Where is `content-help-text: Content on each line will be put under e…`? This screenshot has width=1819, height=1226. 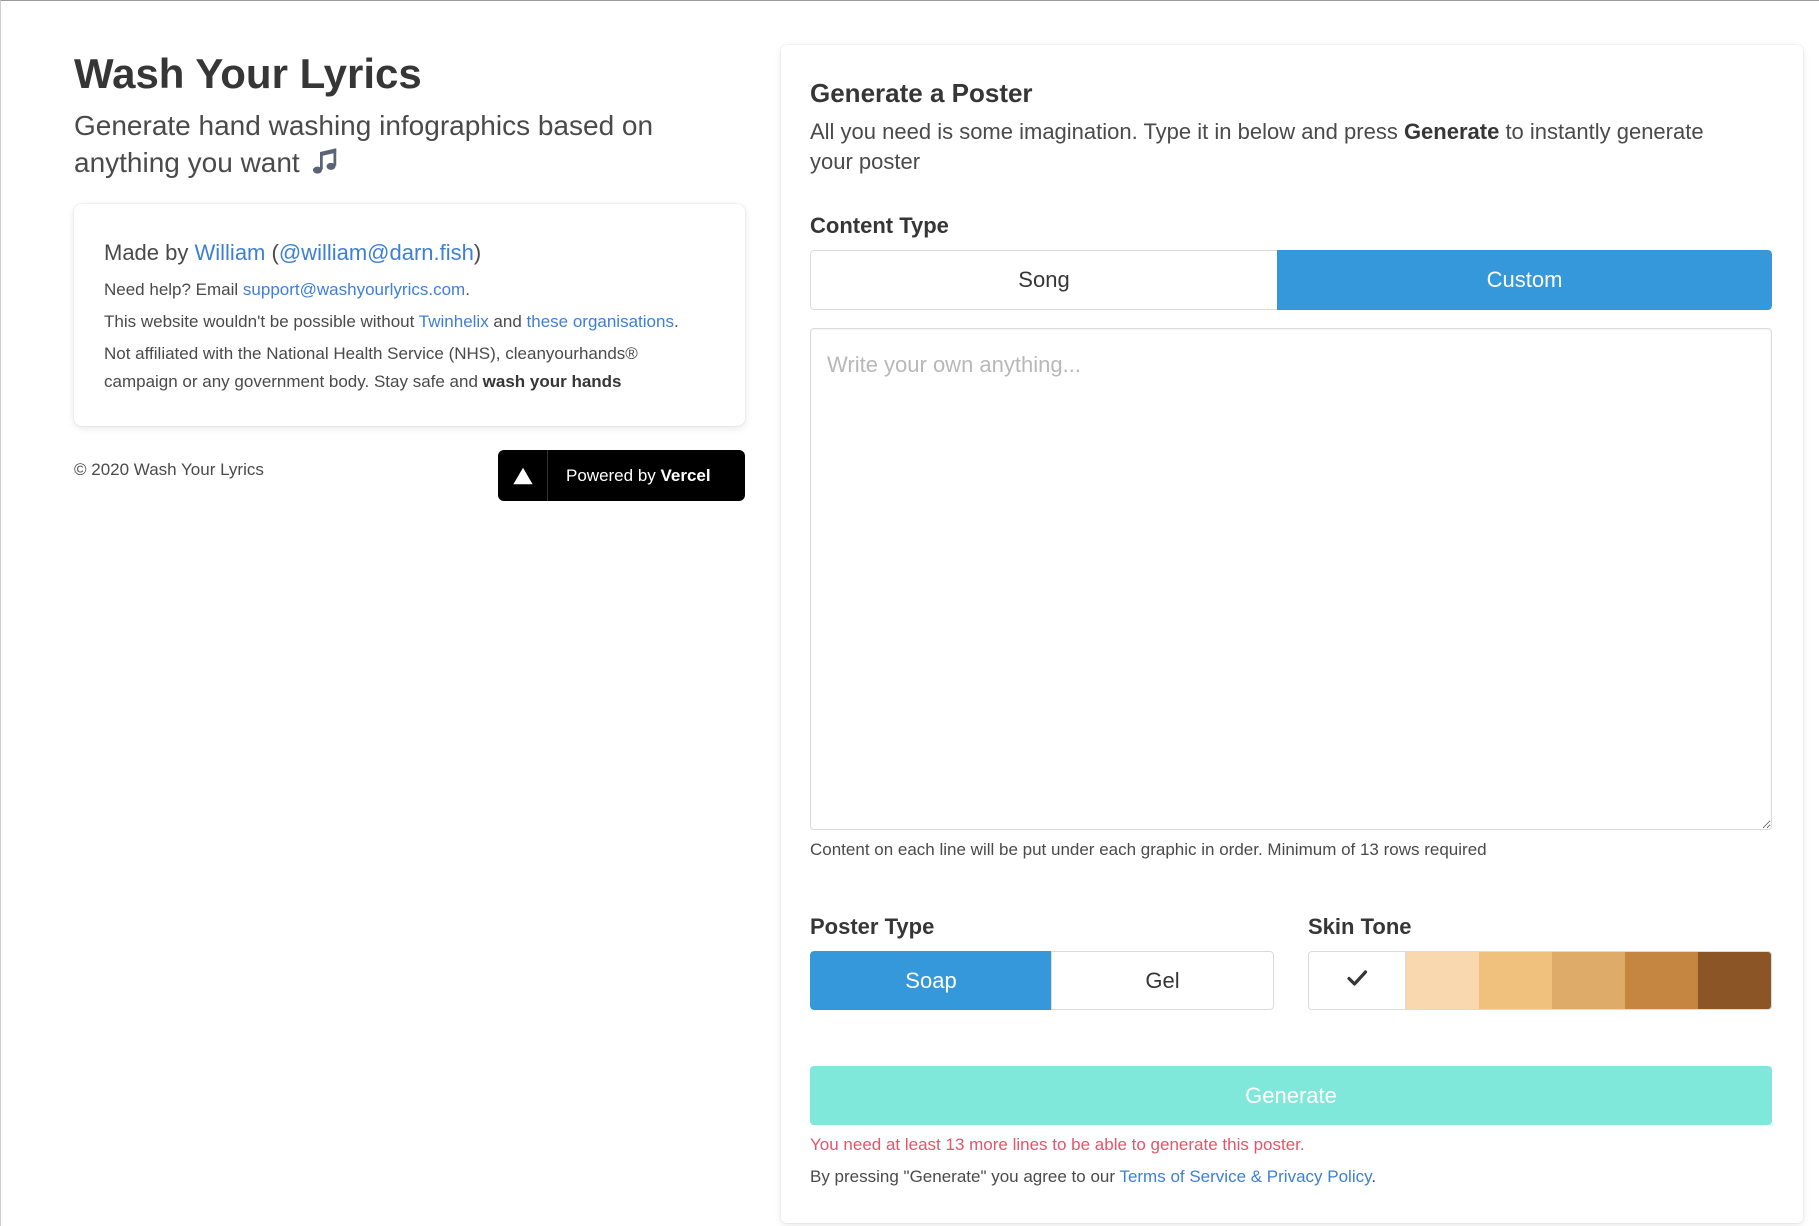 content-help-text: Content on each line will be put under e… is located at coordinates (1148, 849).